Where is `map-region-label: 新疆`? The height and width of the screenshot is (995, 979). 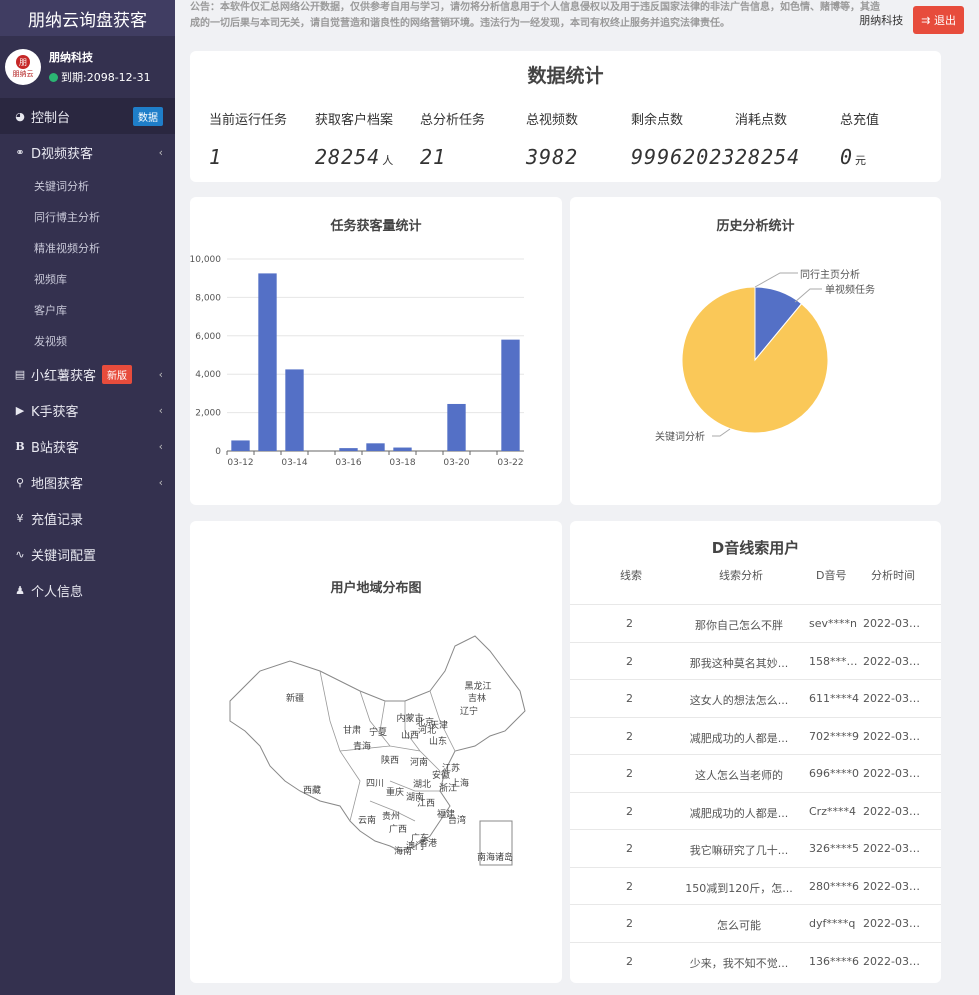 map-region-label: 新疆 is located at coordinates (295, 698).